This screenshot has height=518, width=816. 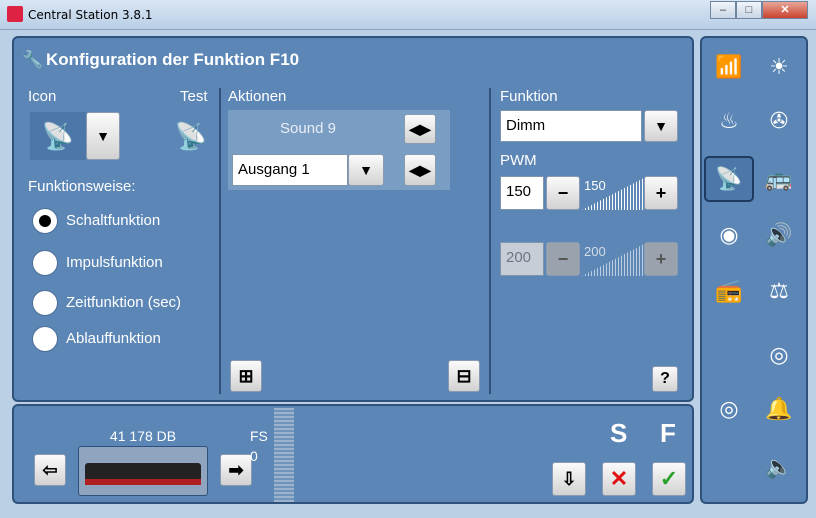 What do you see at coordinates (569, 479) in the screenshot?
I see `track-icon-button: ⇩` at bounding box center [569, 479].